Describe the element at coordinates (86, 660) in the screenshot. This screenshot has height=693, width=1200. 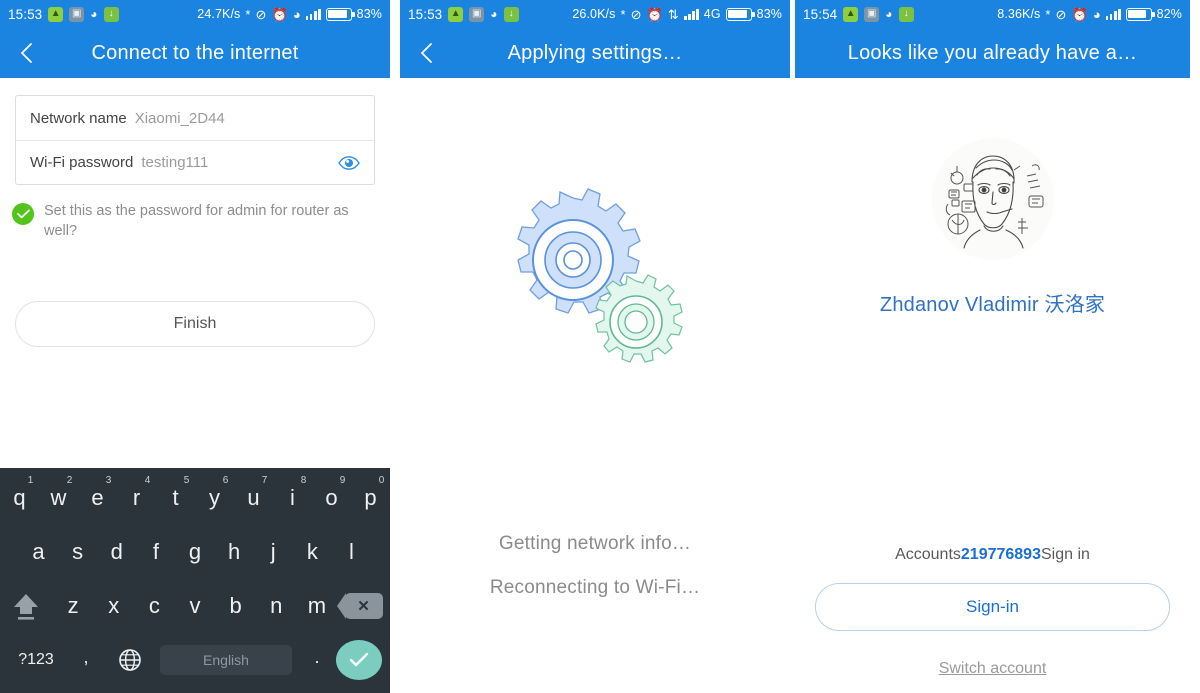
I see `comma-key: ,` at that location.